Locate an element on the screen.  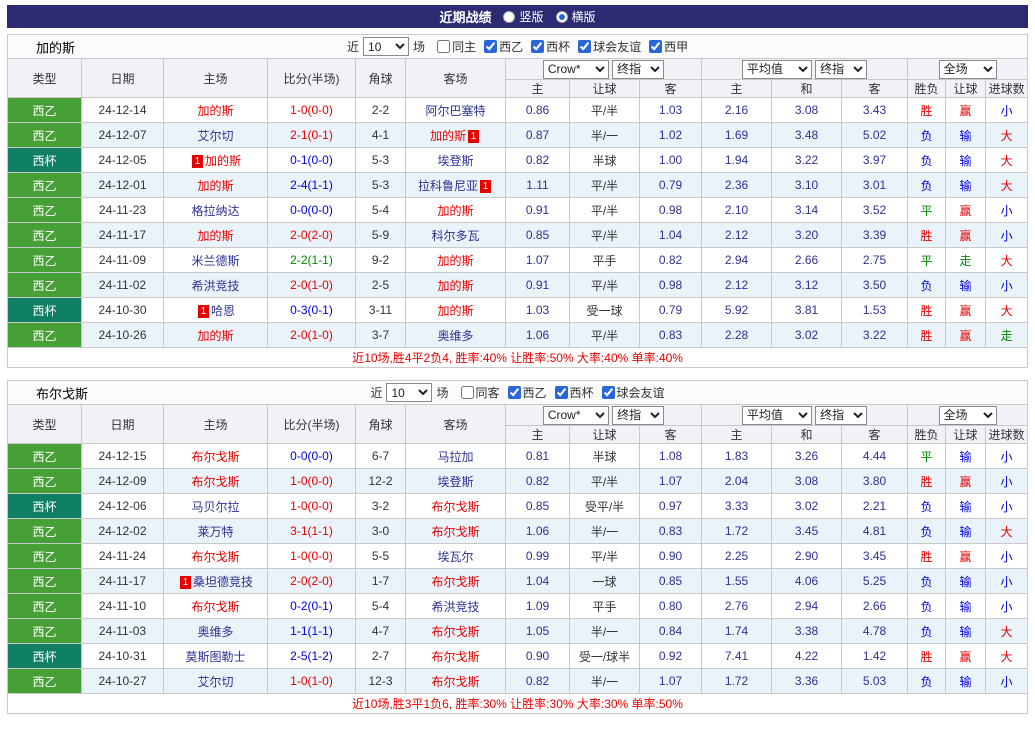
away-team-name: 埃瓦尔 is located at coordinates (455, 557).